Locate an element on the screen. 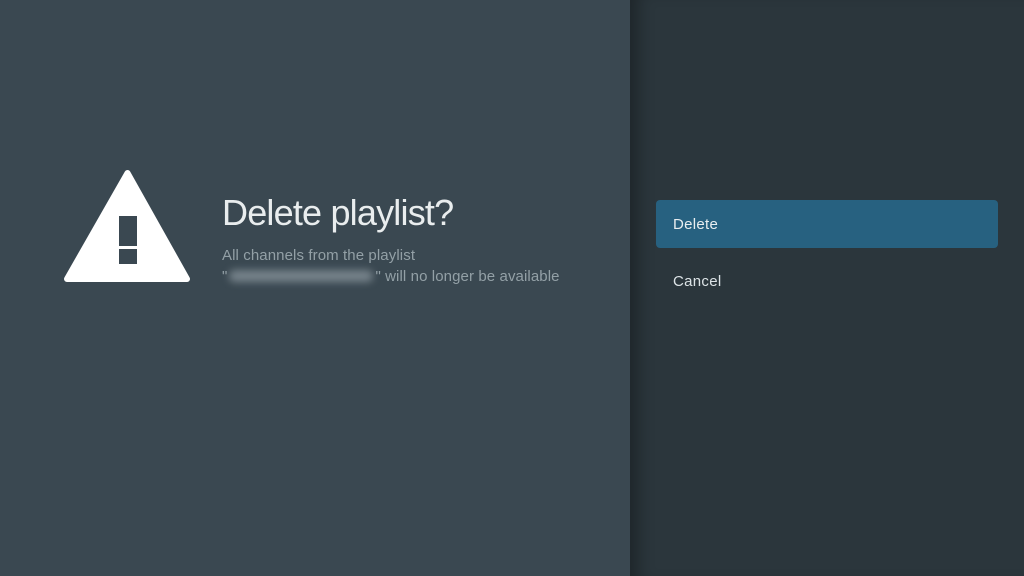  warning-triangle-icon is located at coordinates (127, 226).